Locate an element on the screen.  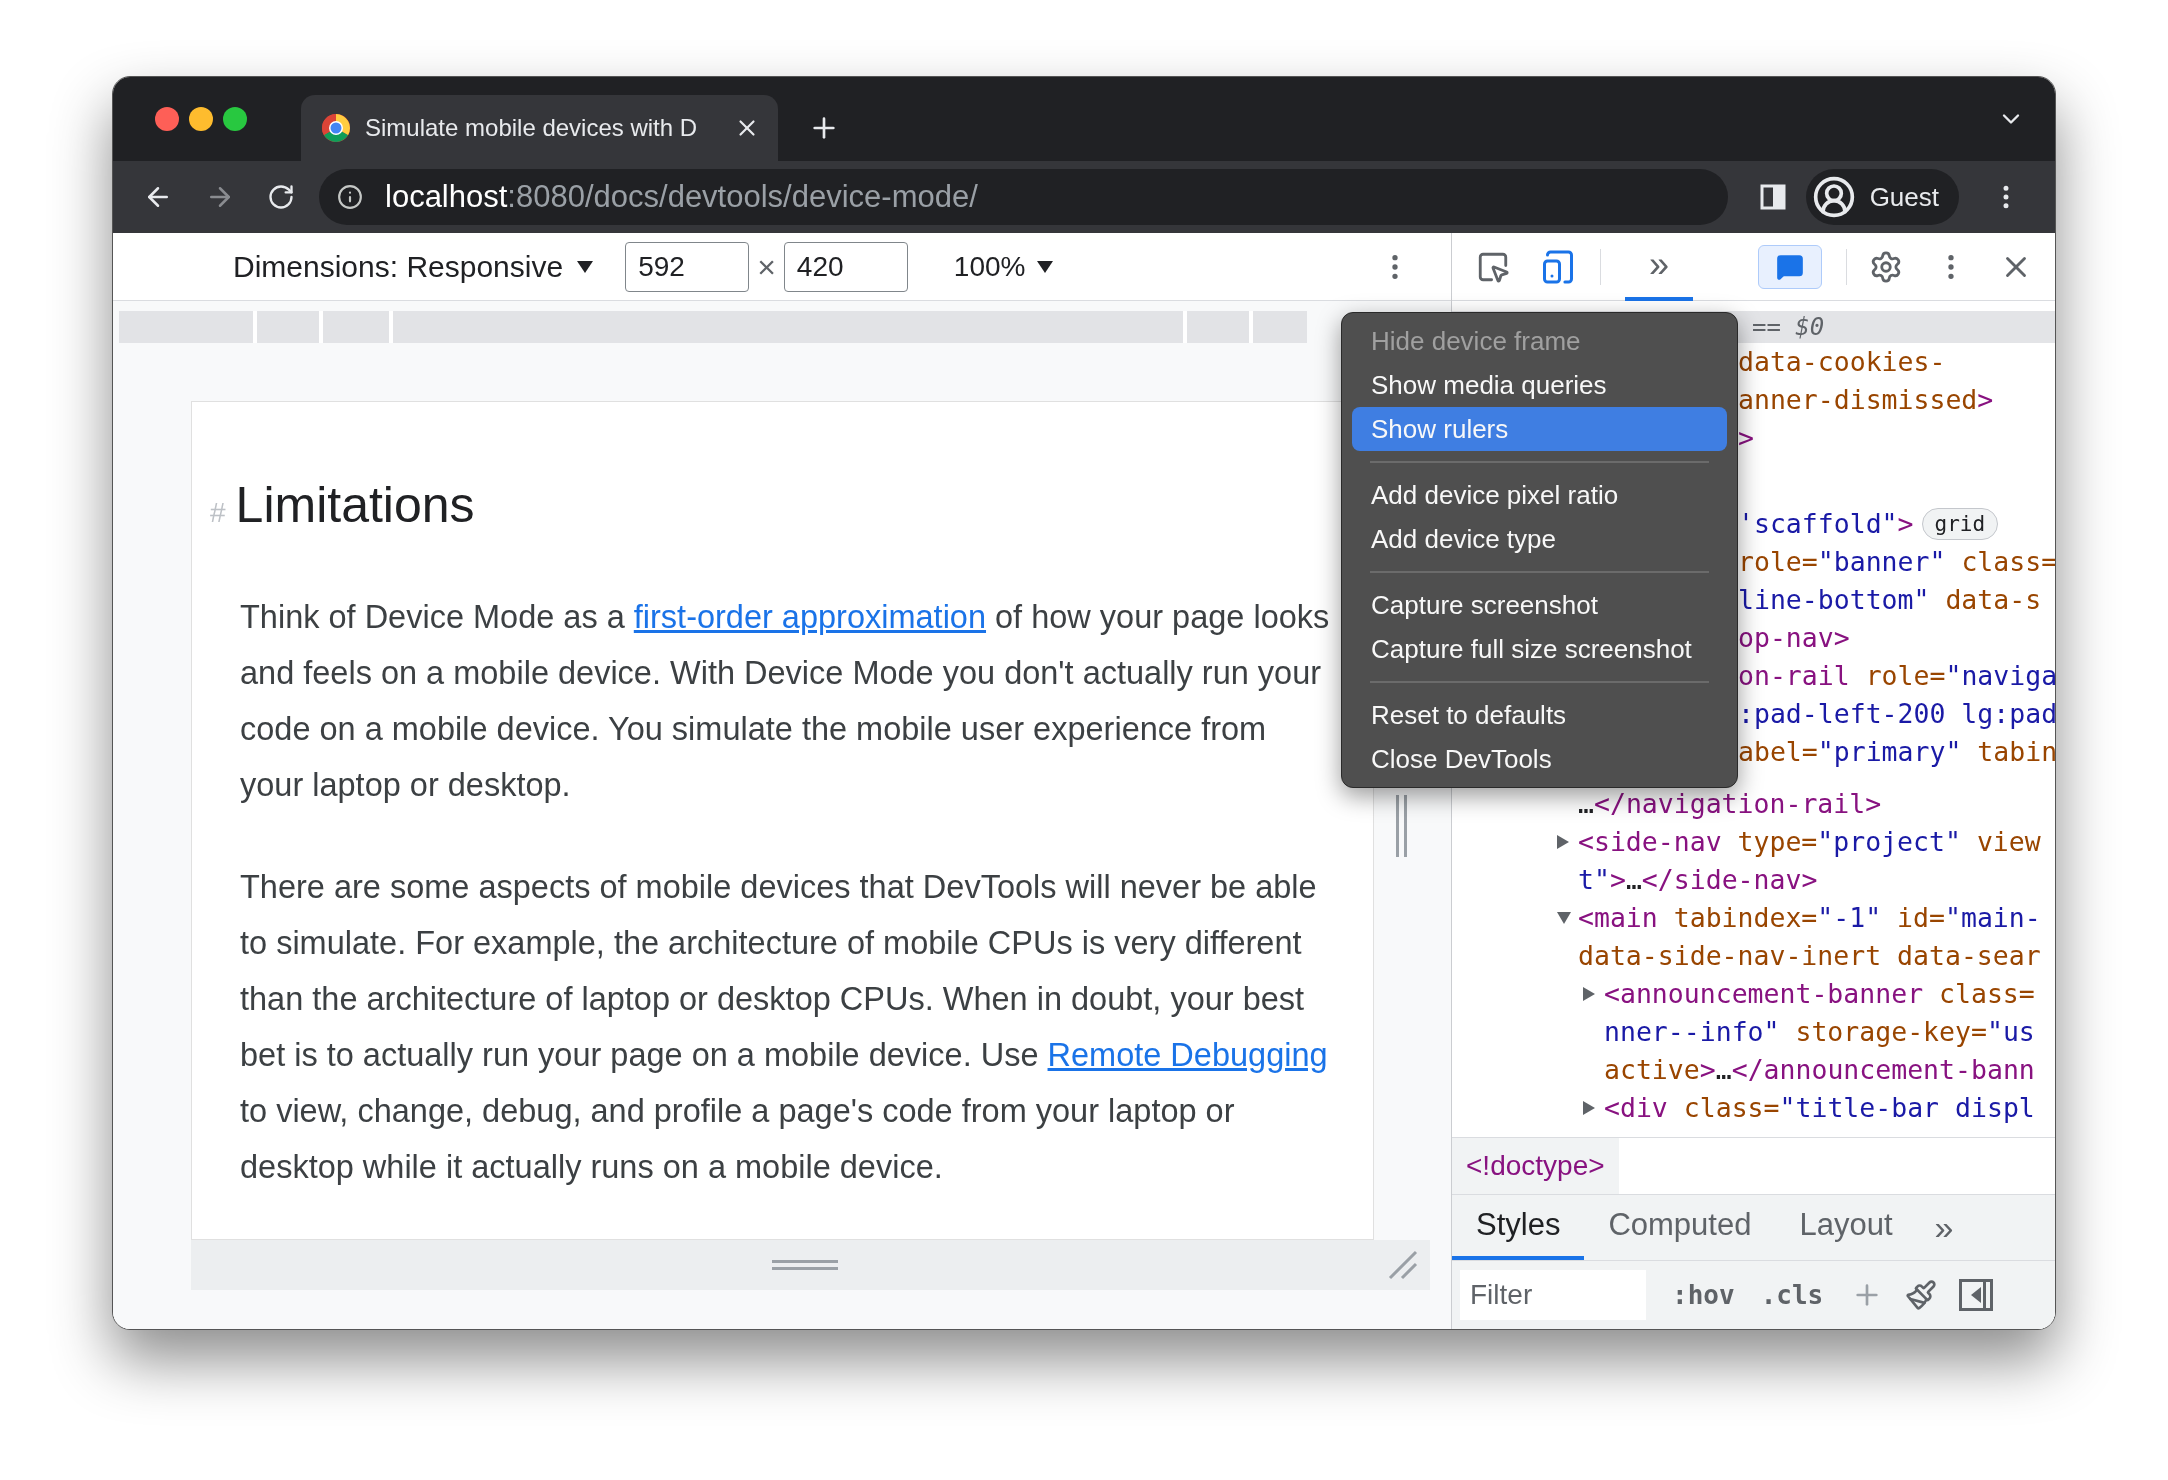
feedback-button is located at coordinates (1790, 266).